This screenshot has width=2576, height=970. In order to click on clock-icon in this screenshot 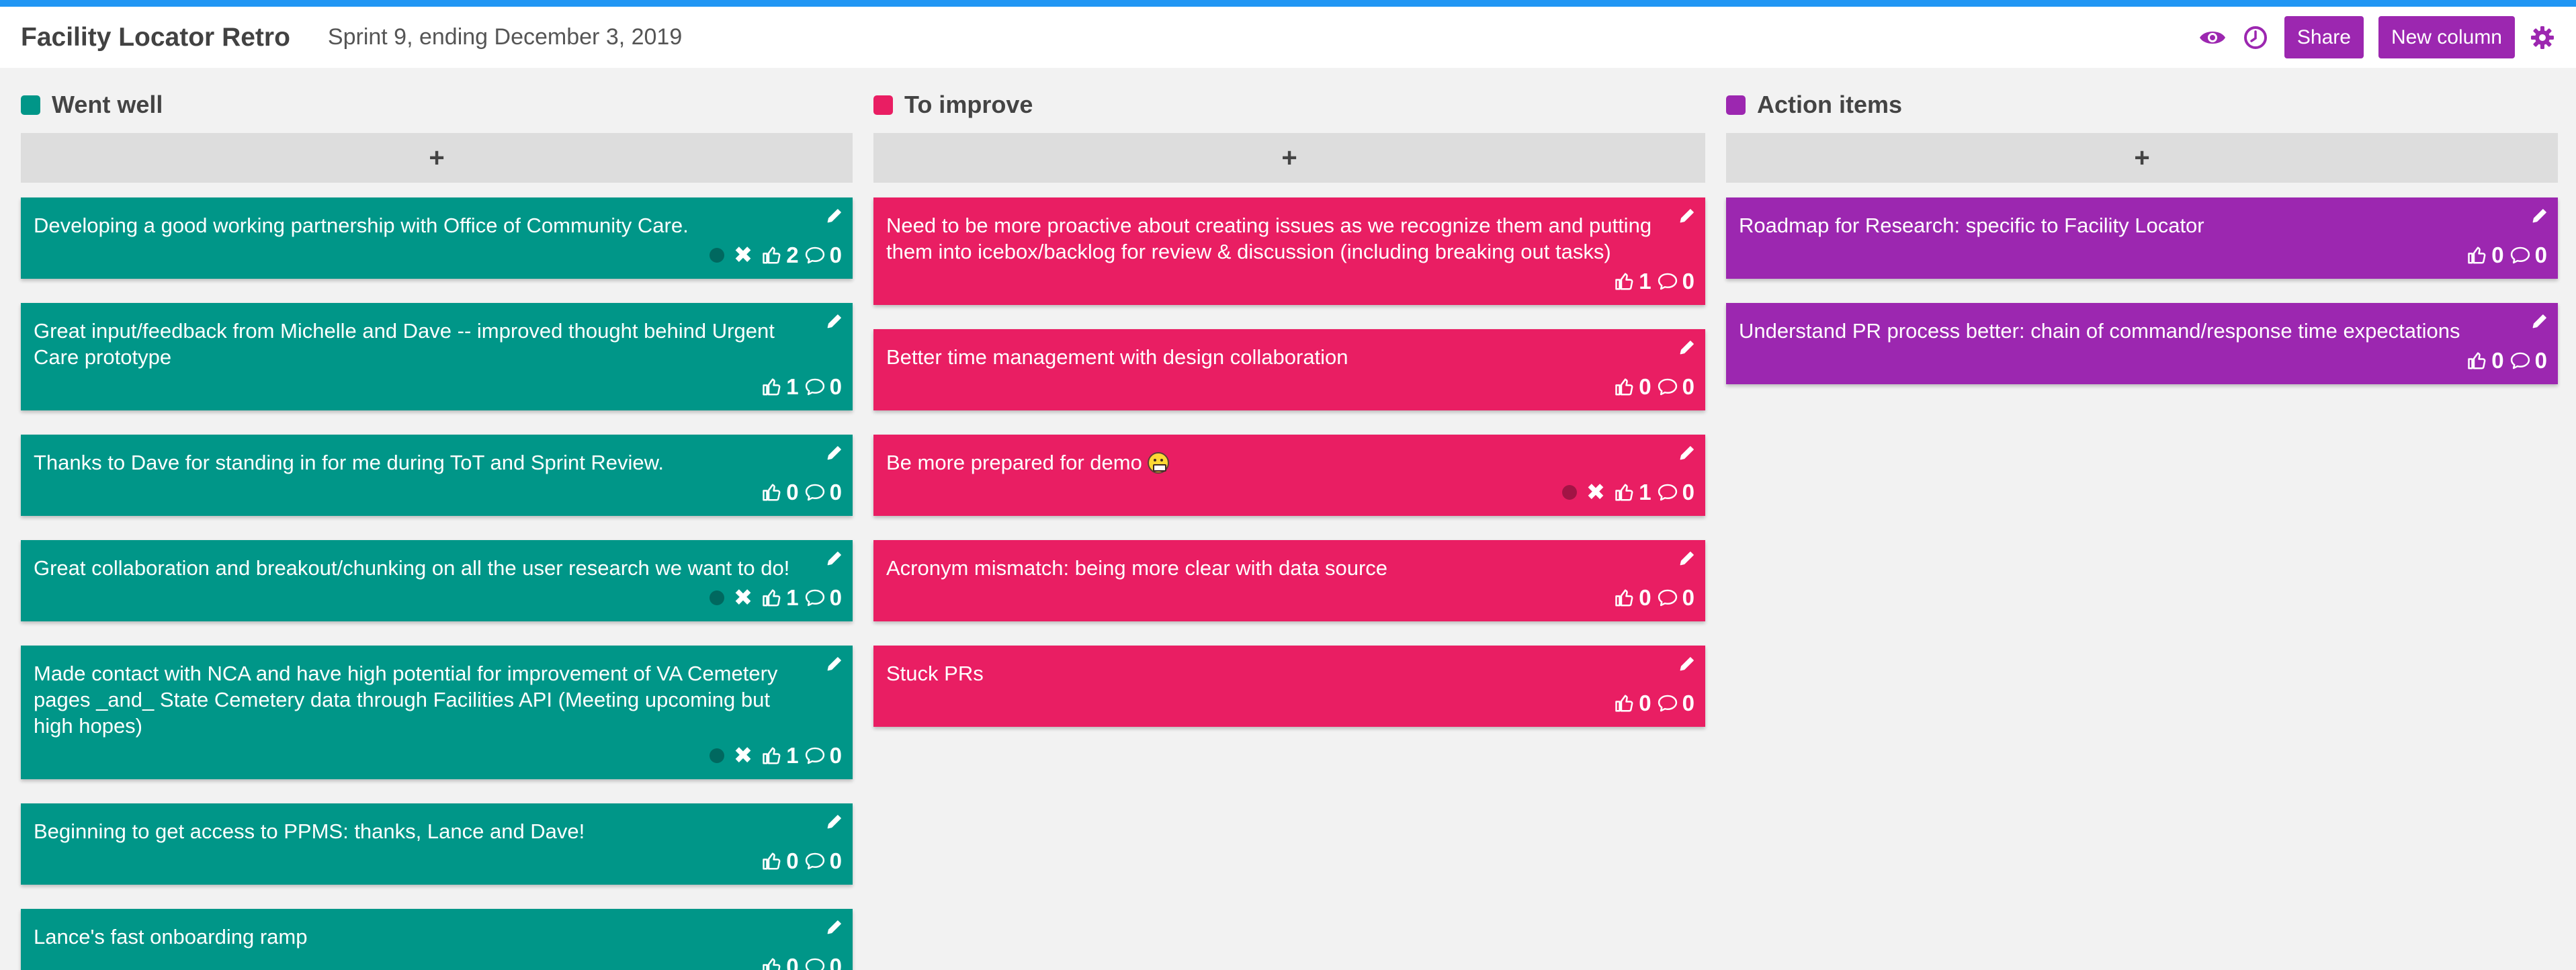, I will do `click(2255, 38)`.